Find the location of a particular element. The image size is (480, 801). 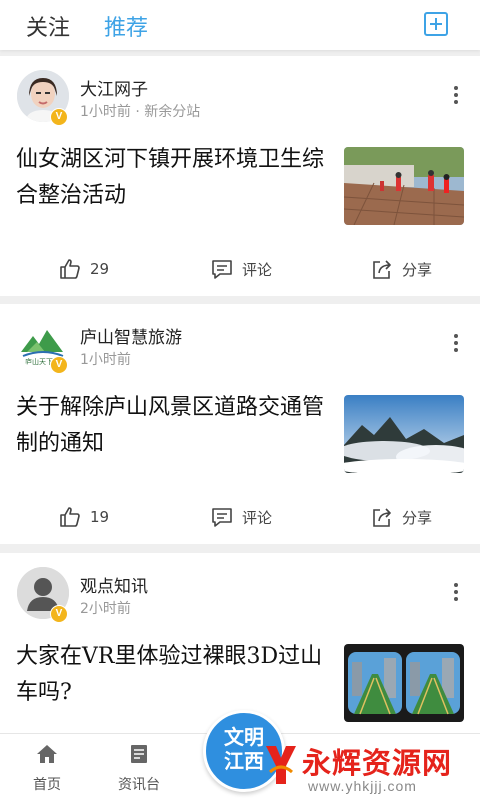

mountain-fog-photo-icon is located at coordinates (404, 434).